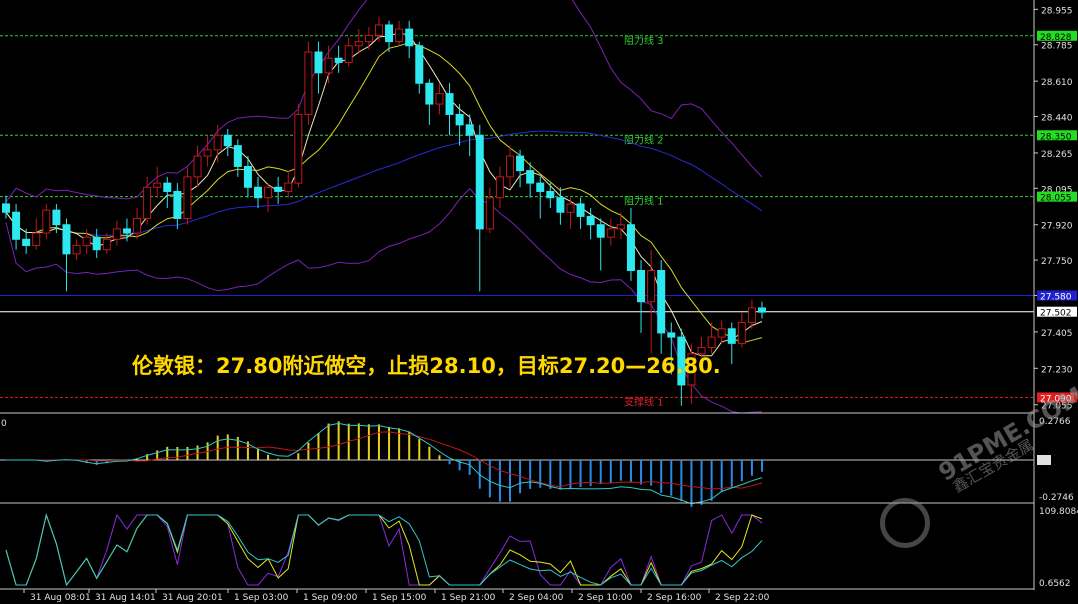 Image resolution: width=1078 pixels, height=604 pixels. What do you see at coordinates (742, 598) in the screenshot?
I see `time-tick-label: 2 Sep 22:00` at bounding box center [742, 598].